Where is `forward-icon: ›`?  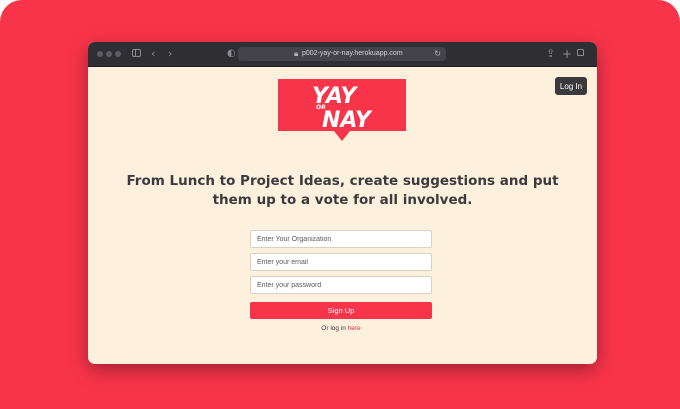 forward-icon: › is located at coordinates (170, 54).